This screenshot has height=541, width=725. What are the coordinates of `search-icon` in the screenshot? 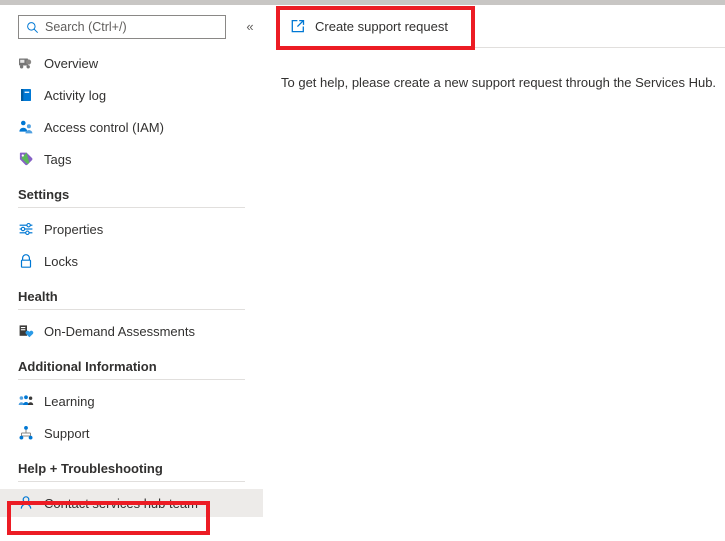 It's located at (32, 27).